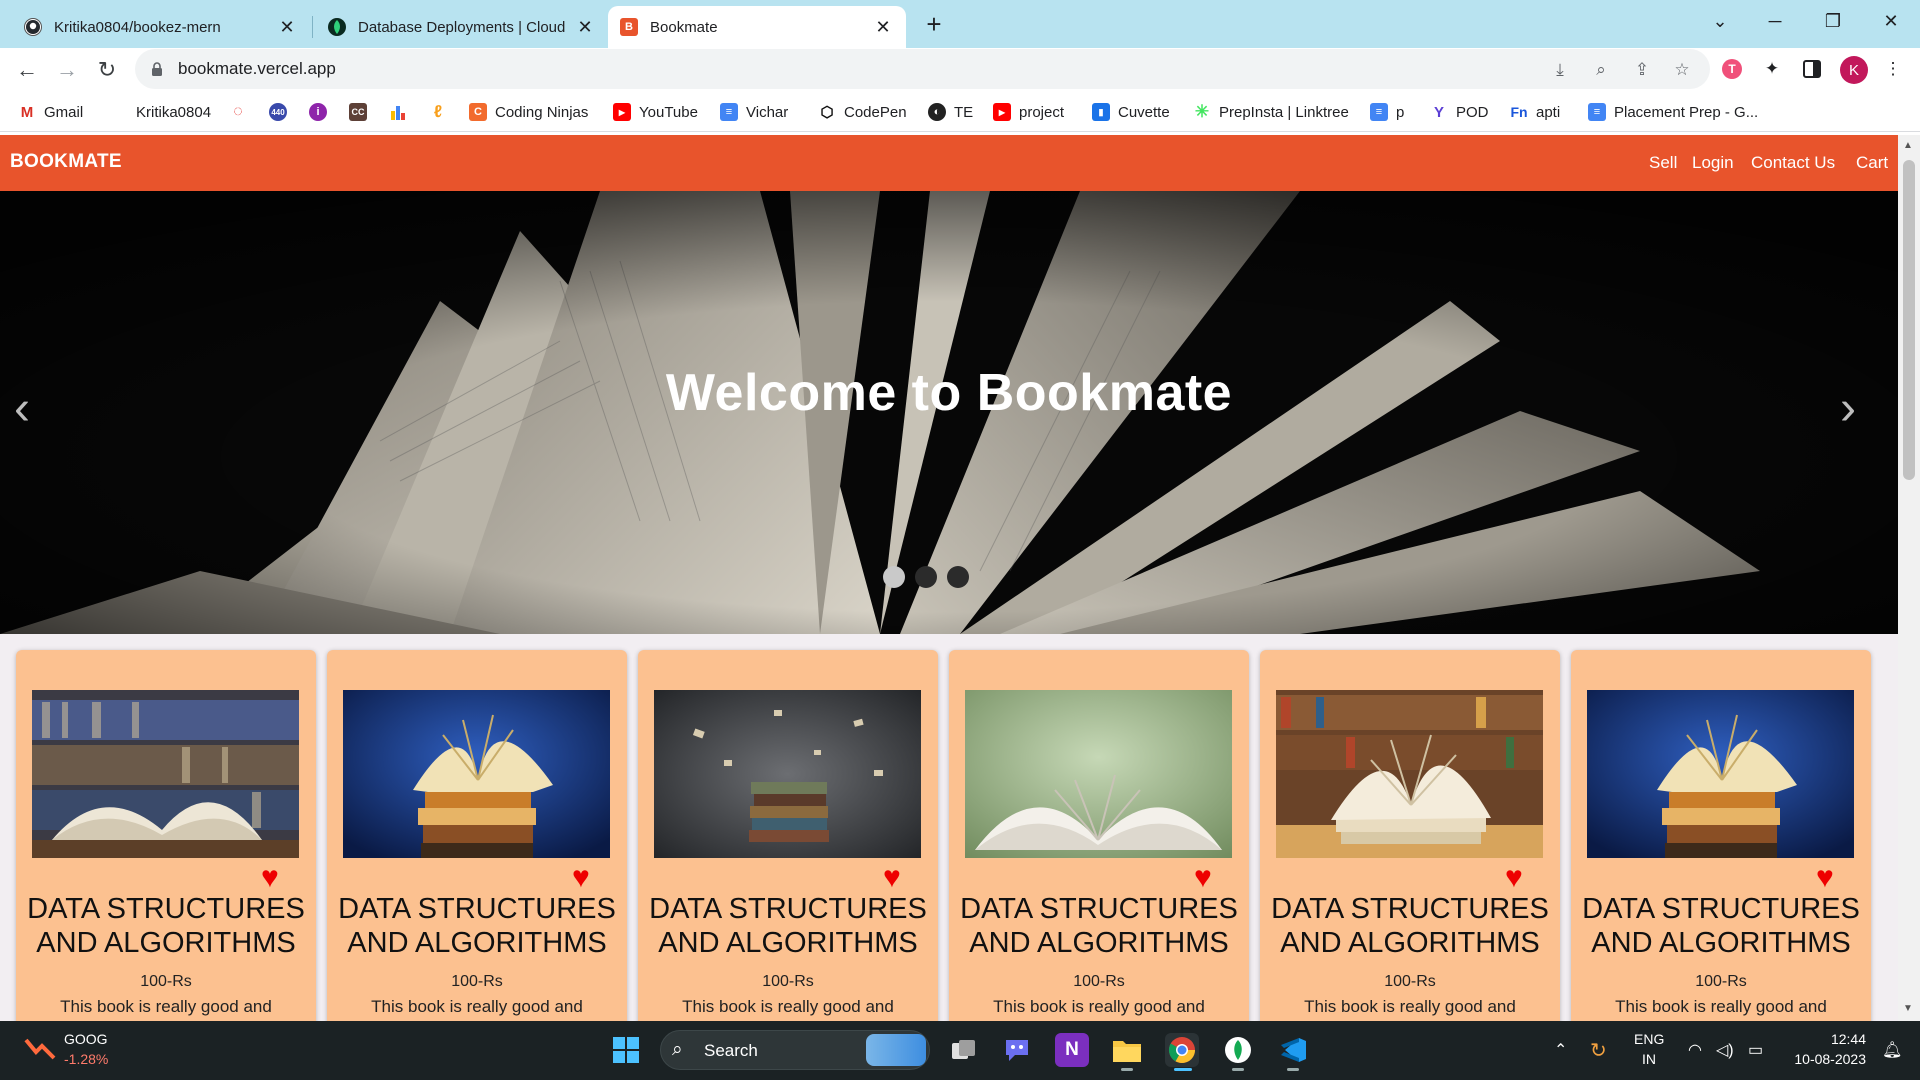 This screenshot has width=1920, height=1080. Describe the element at coordinates (402, 112) in the screenshot. I see `bookmark-chart` at that location.